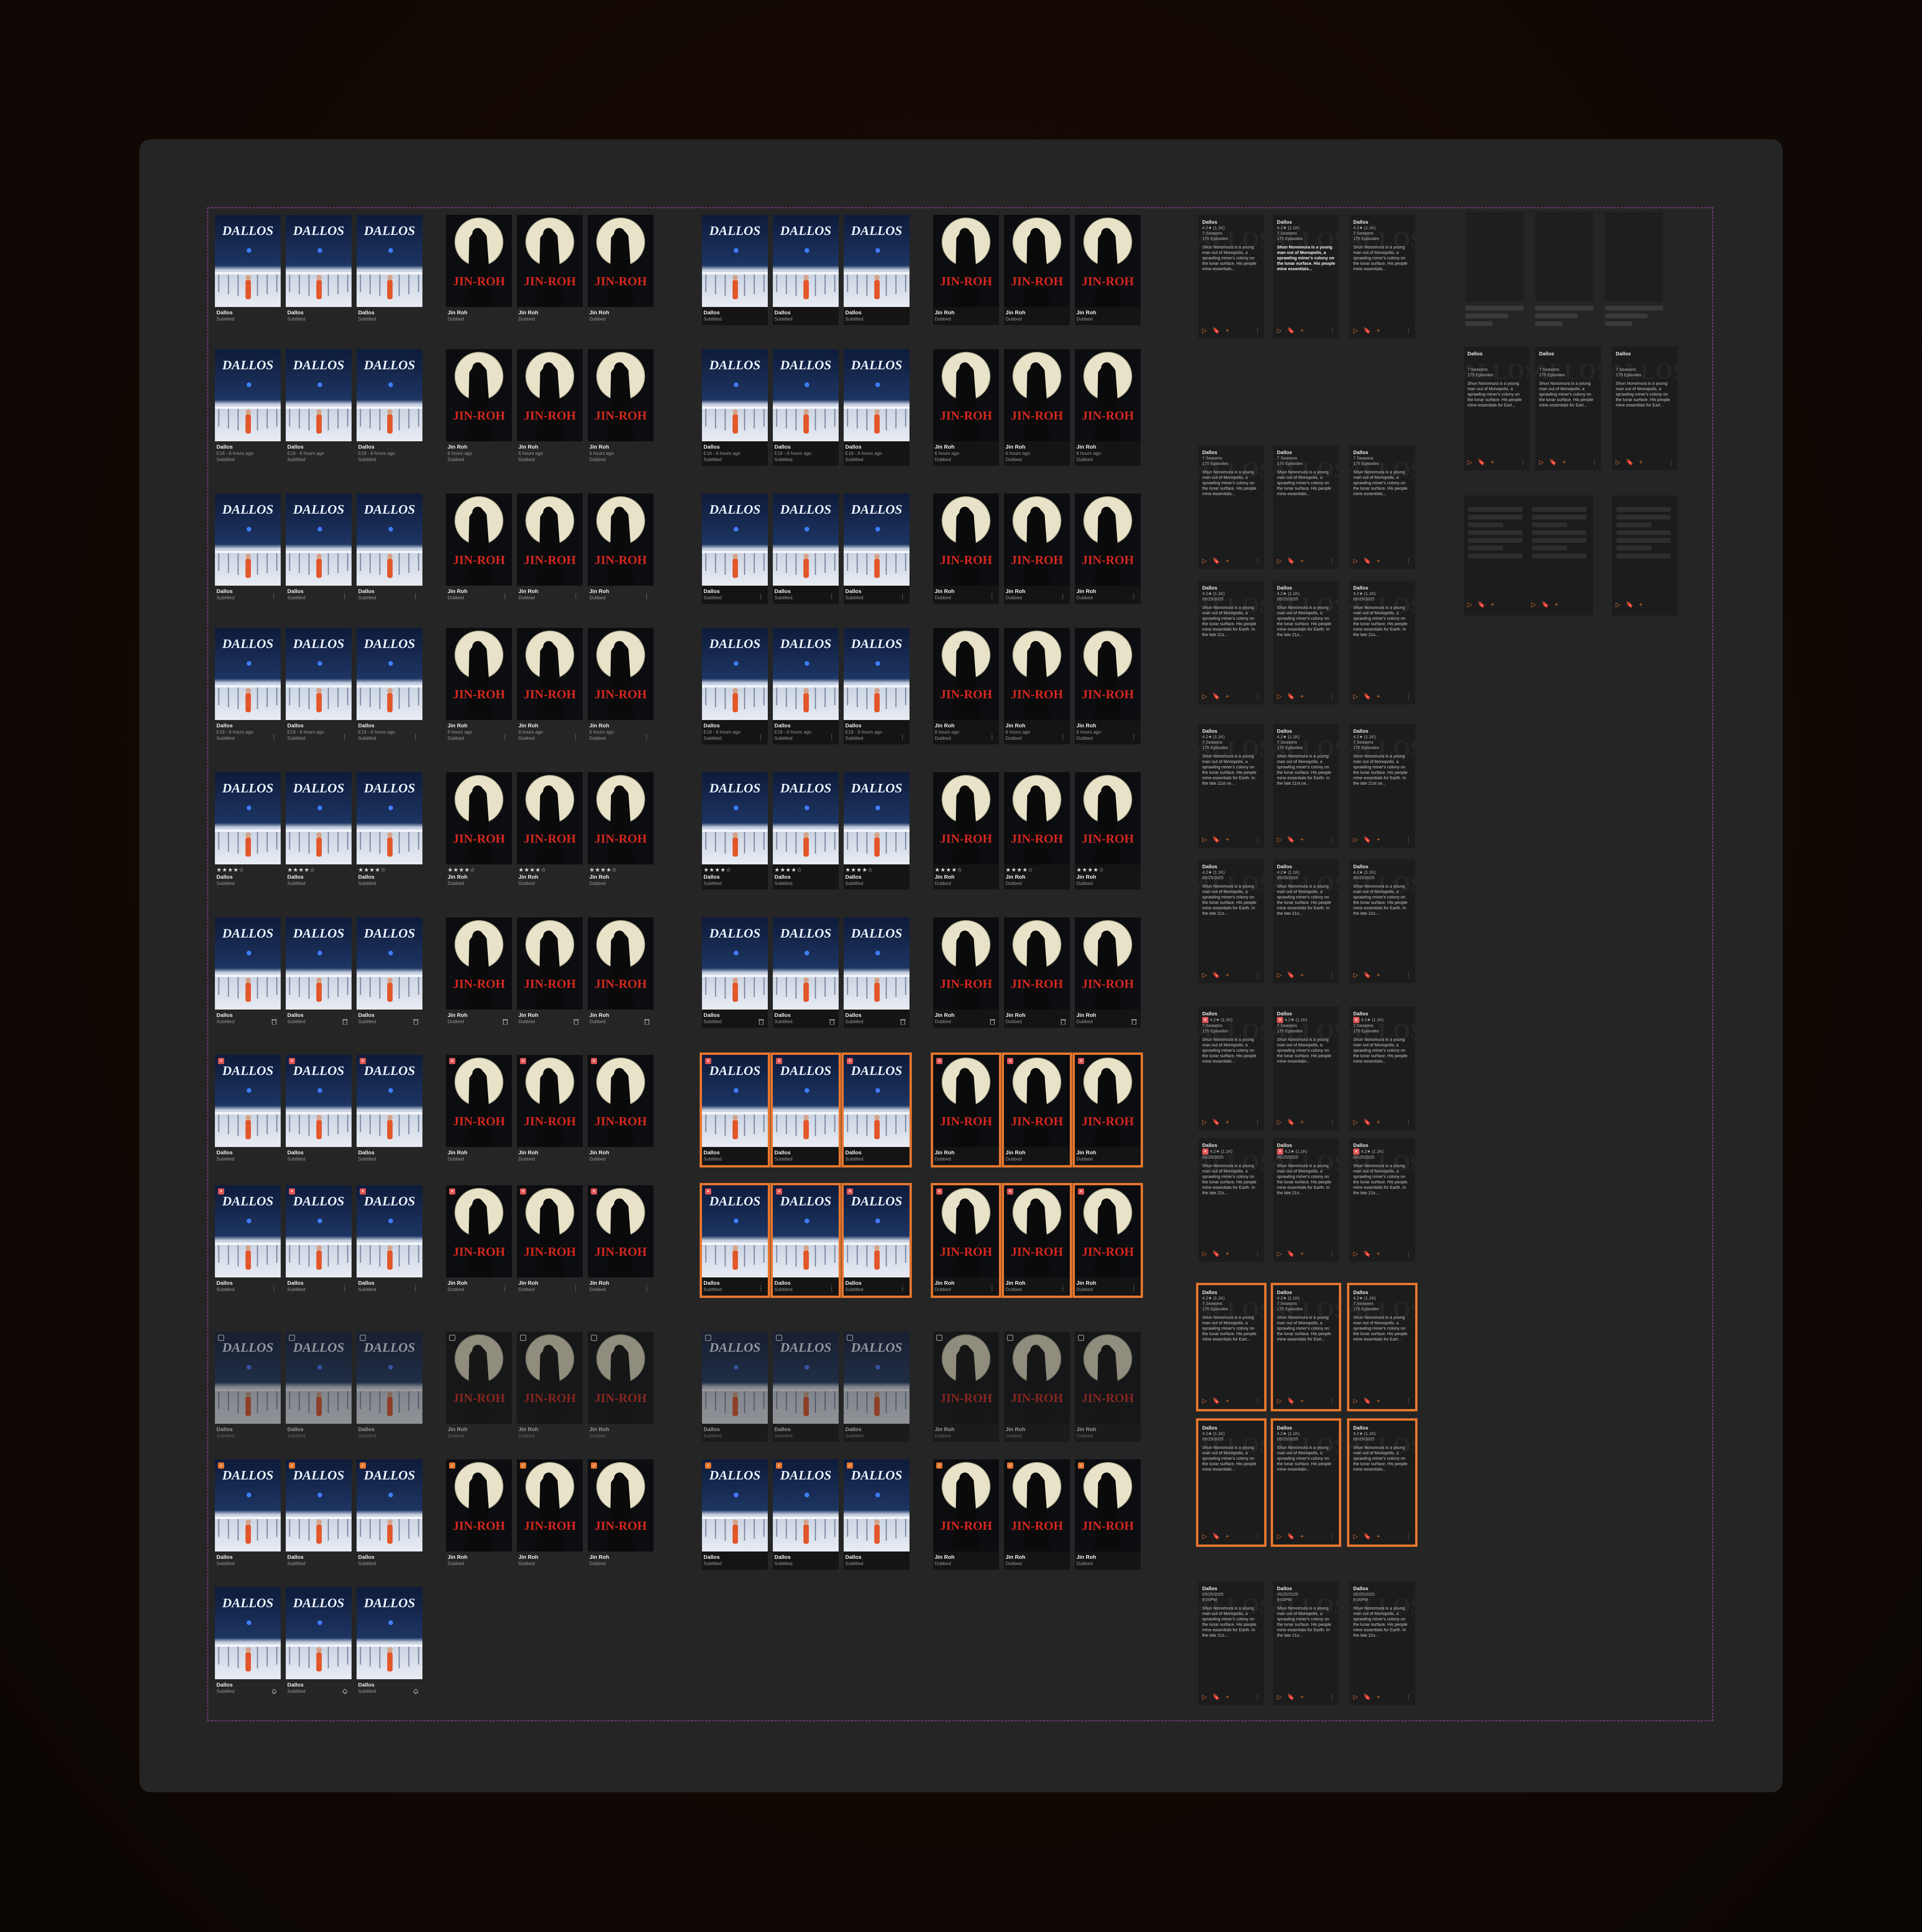 The width and height of the screenshot is (1922, 1932). What do you see at coordinates (248, 1110) in the screenshot?
I see `title-card: DALLOS ✕ Dallos Subtitled` at bounding box center [248, 1110].